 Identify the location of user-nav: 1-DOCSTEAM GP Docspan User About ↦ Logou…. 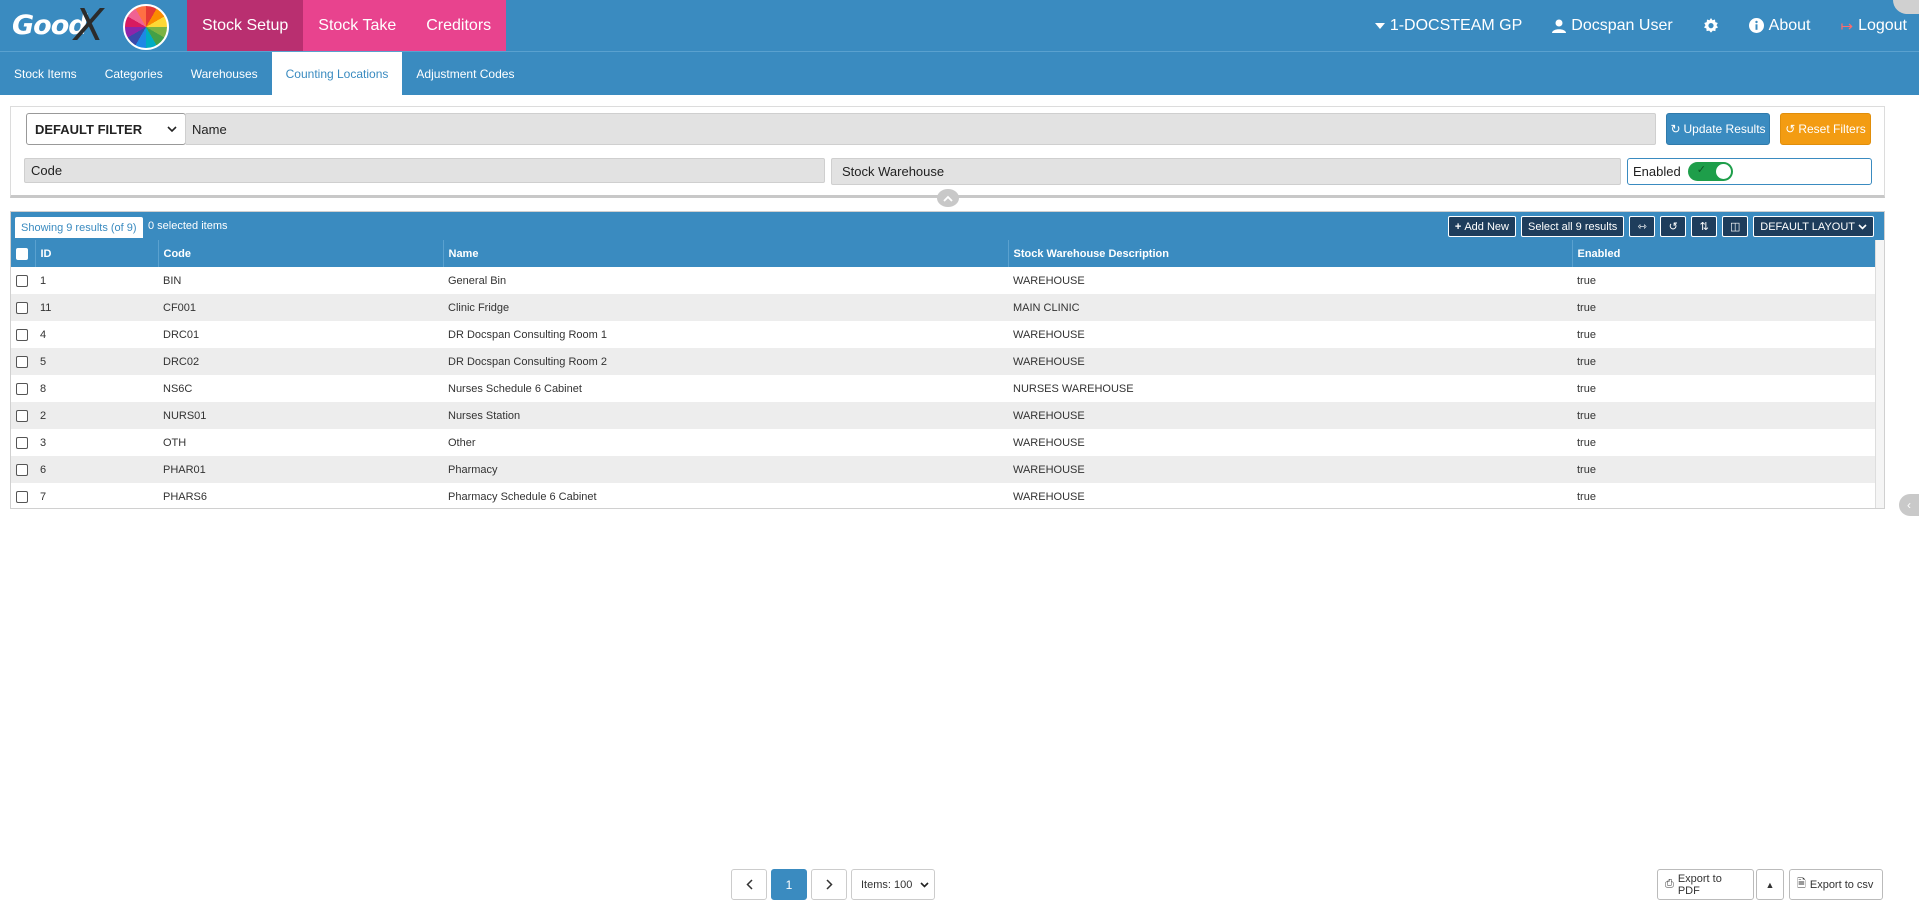
(1640, 25).